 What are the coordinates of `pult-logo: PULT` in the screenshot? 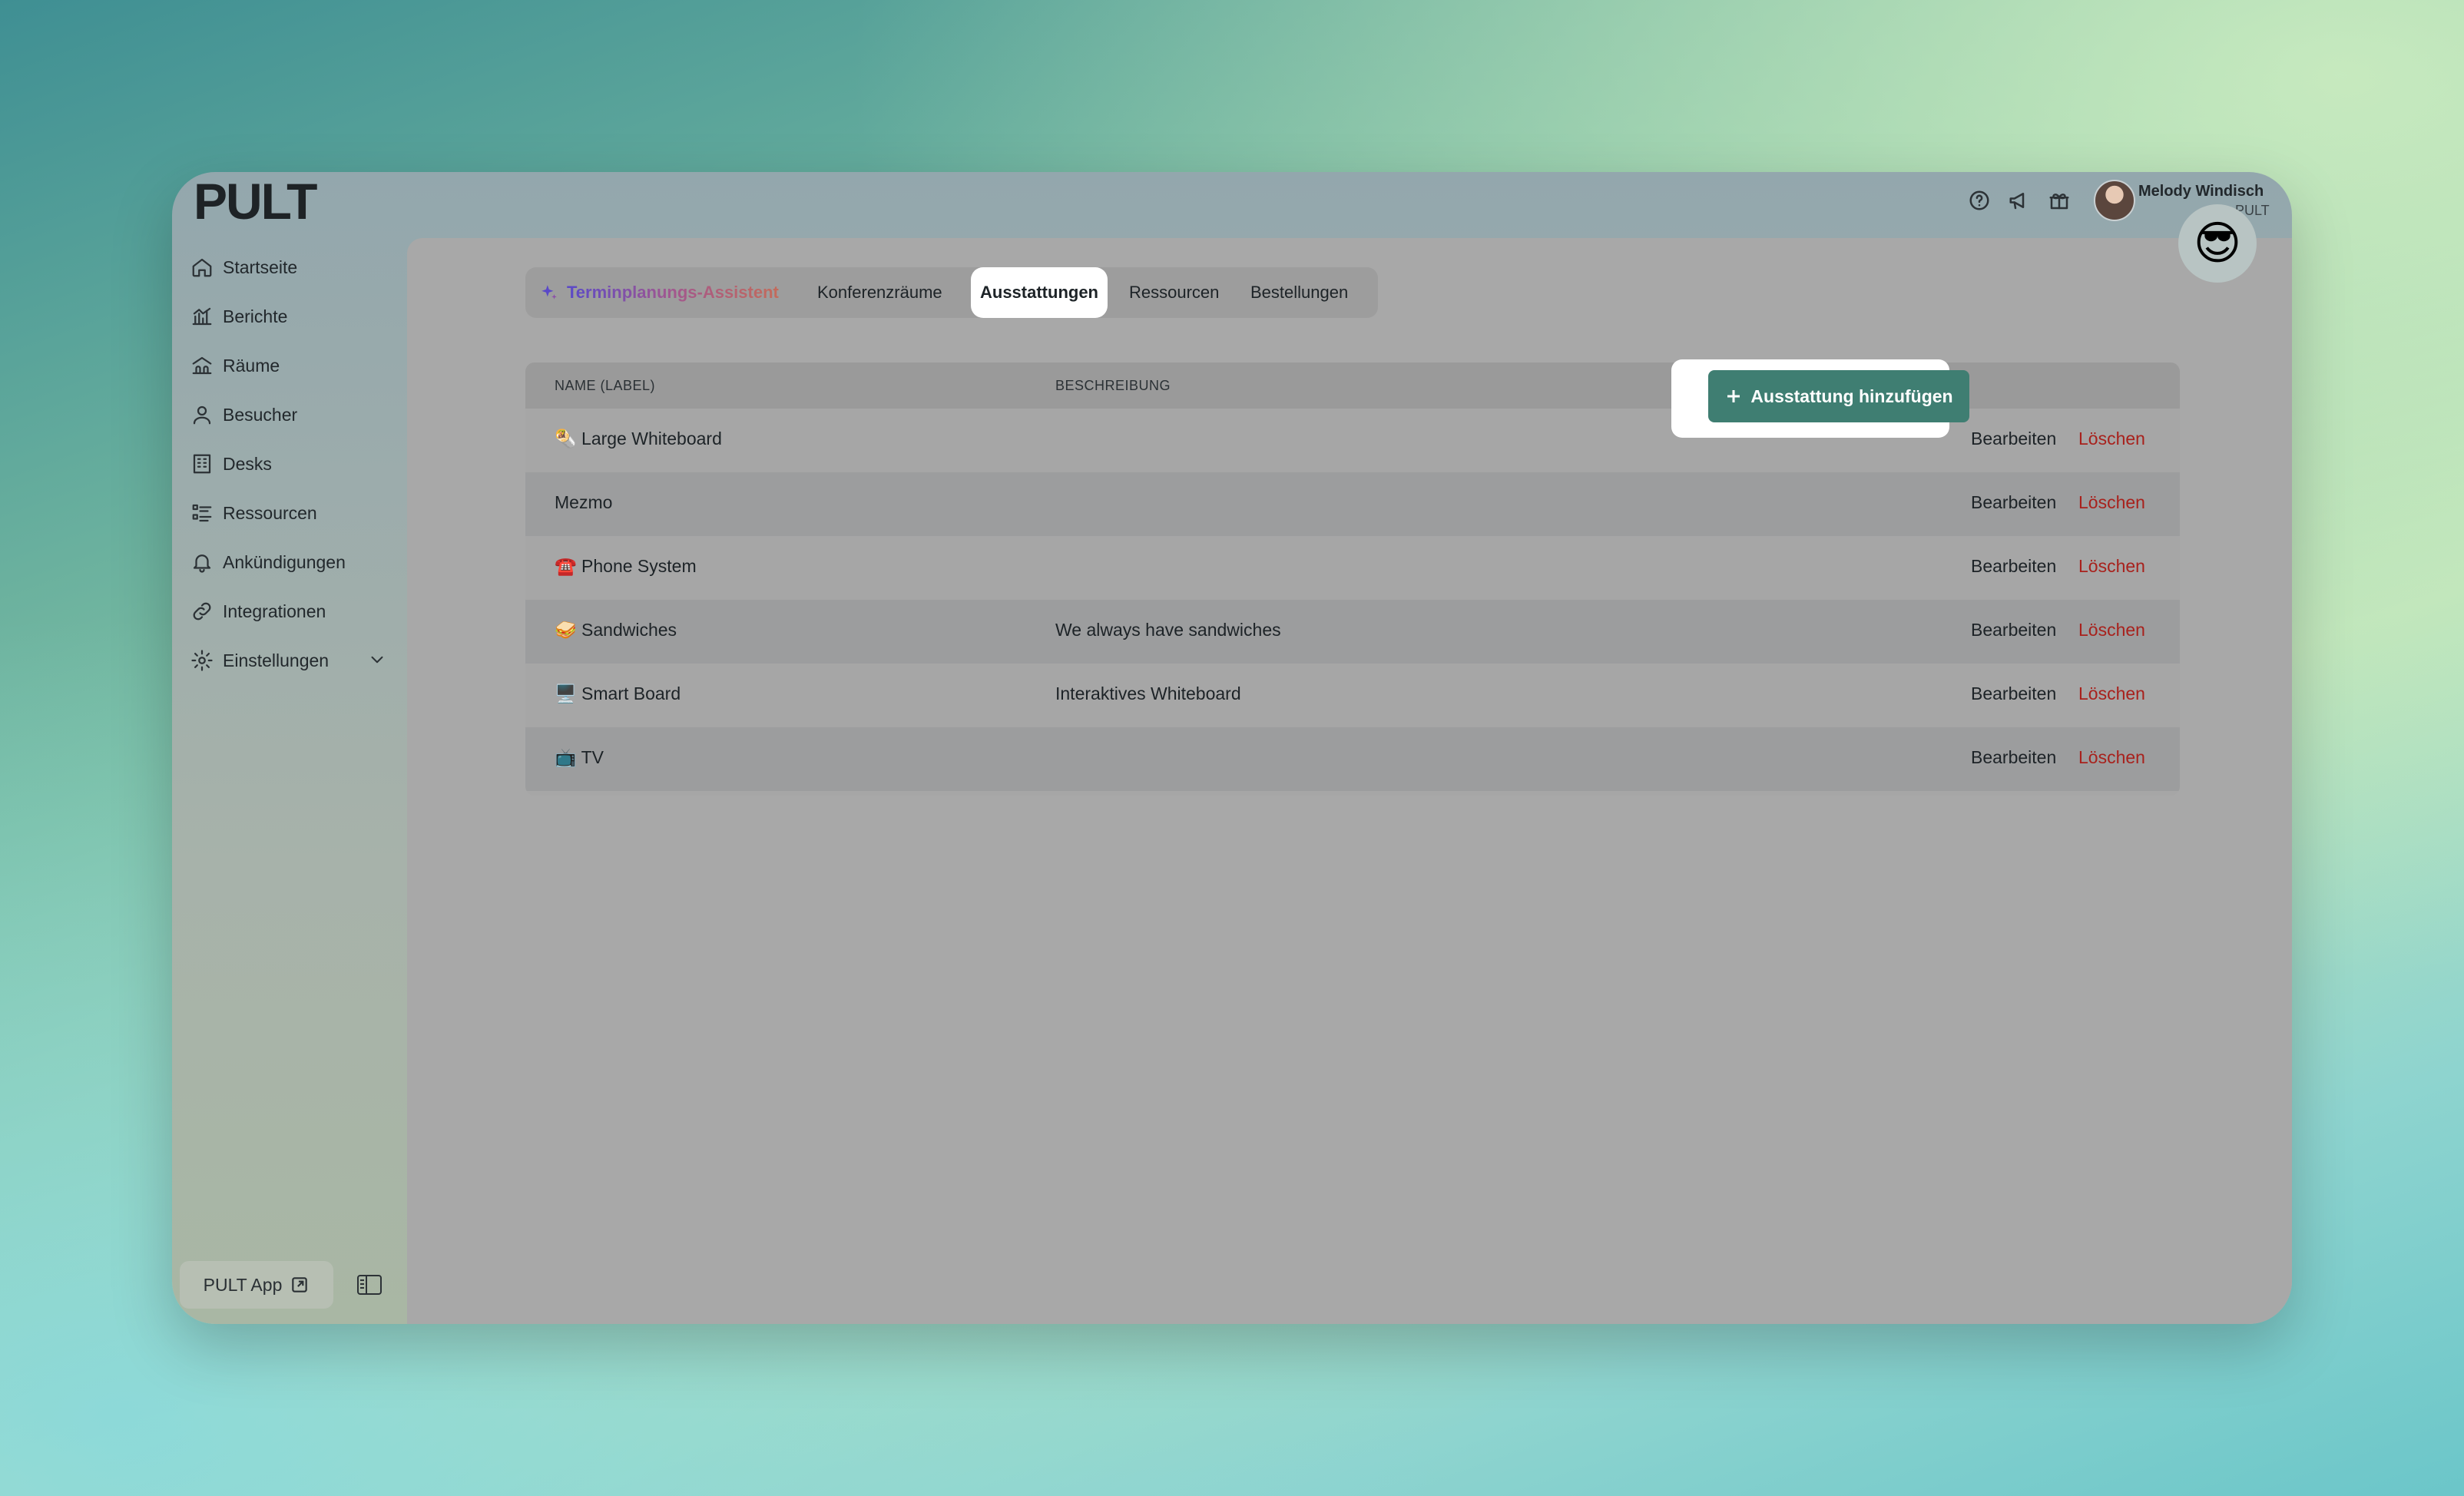 It's located at (266, 201).